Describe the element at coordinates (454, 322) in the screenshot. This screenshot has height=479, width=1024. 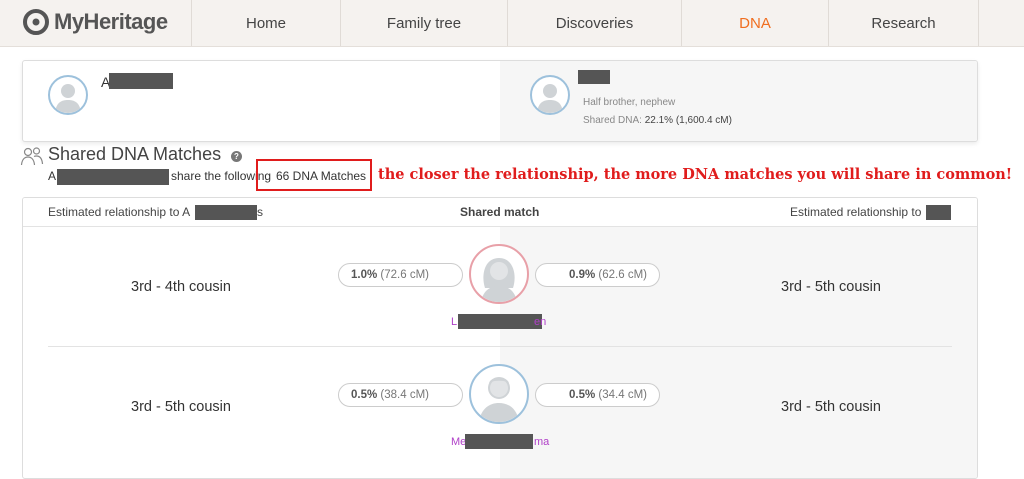
I see `shared-match-name-start: L` at that location.